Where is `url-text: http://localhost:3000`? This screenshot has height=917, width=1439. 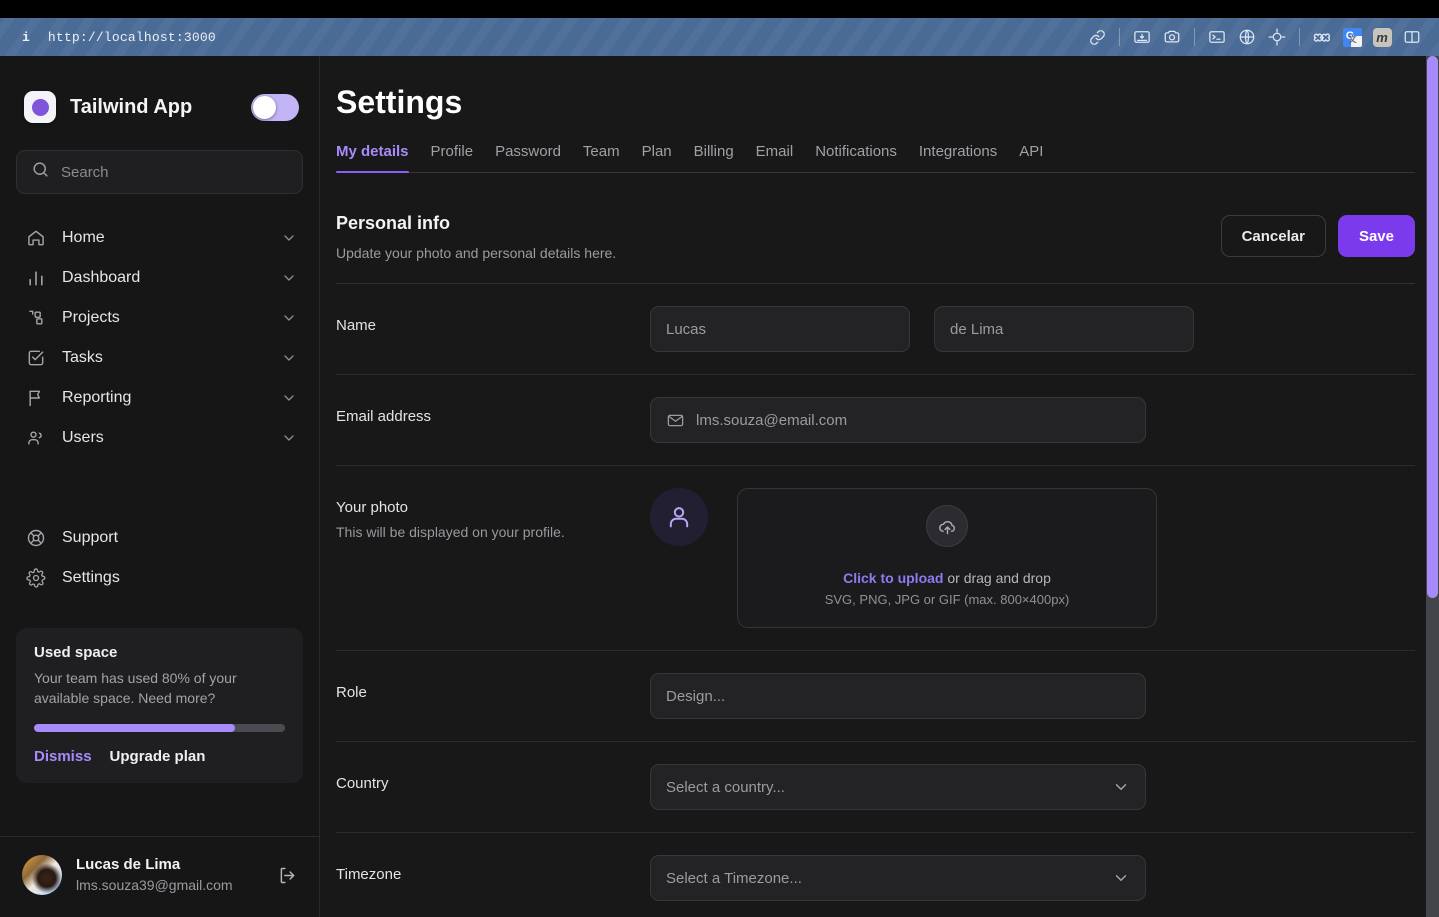
url-text: http://localhost:3000 is located at coordinates (132, 37).